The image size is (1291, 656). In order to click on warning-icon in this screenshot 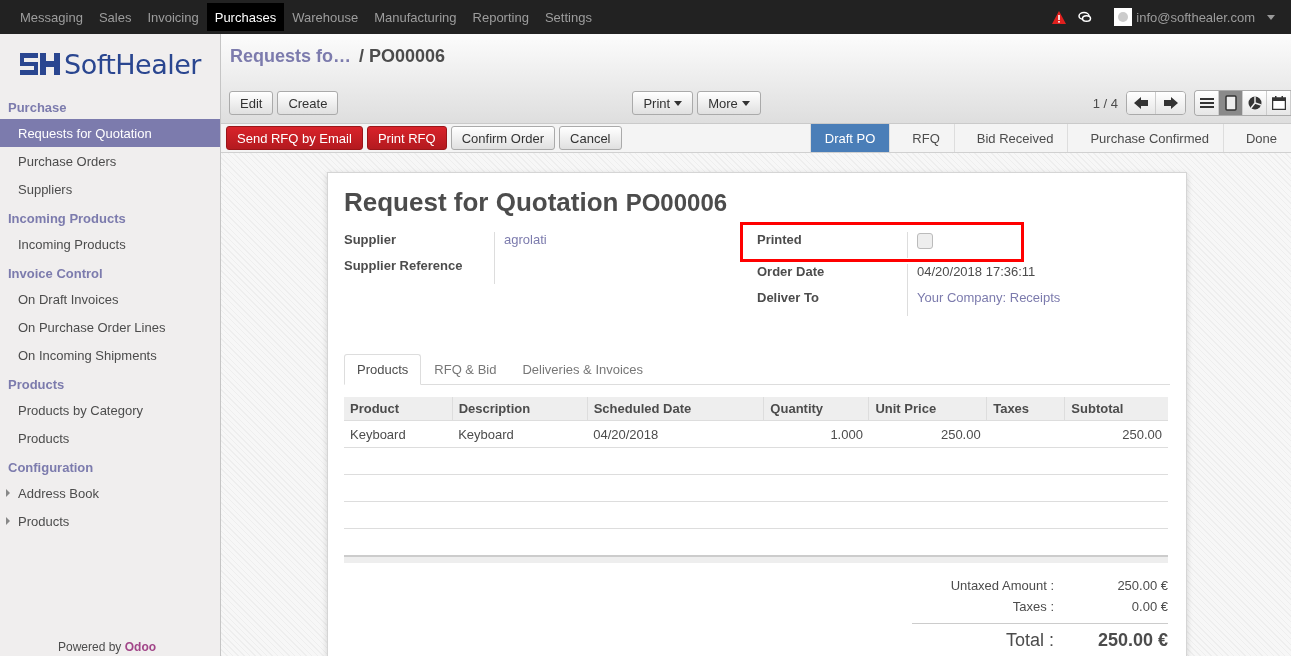, I will do `click(1059, 17)`.